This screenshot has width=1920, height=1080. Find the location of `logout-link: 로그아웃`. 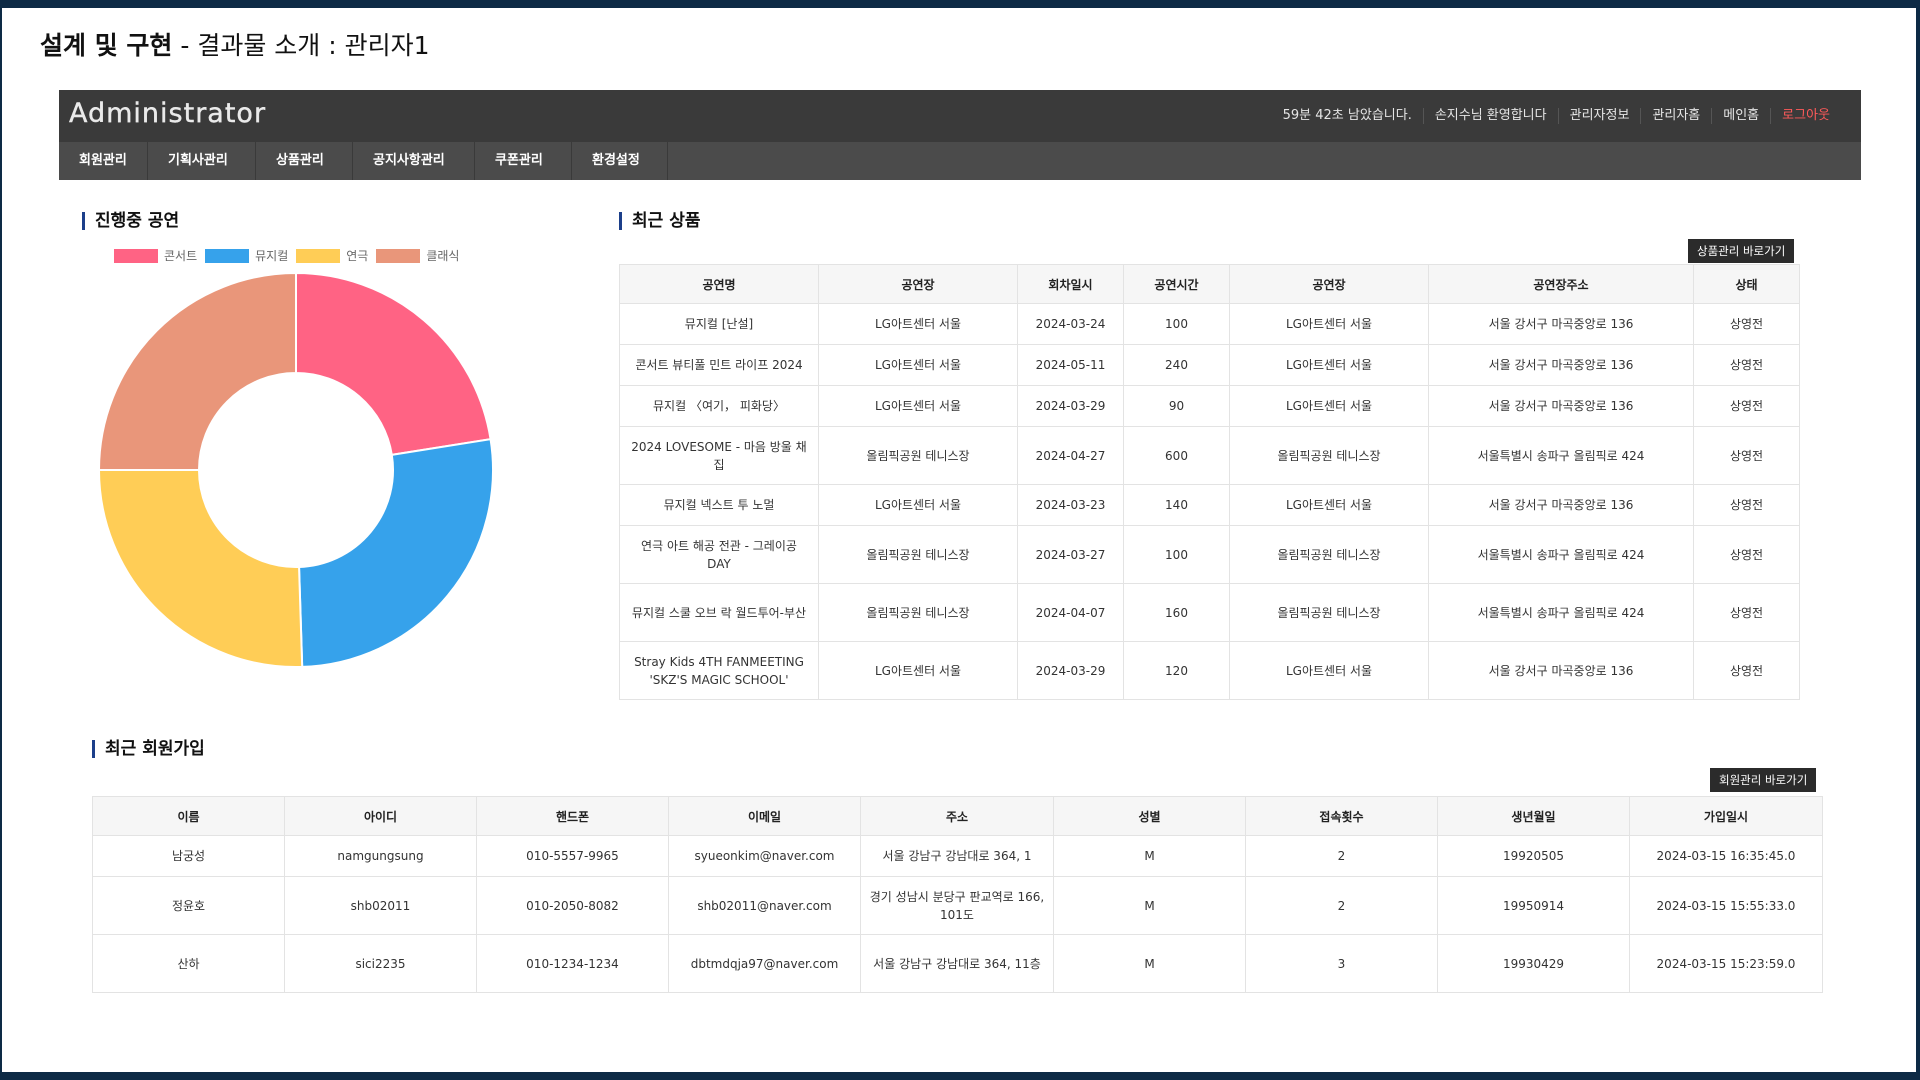

logout-link: 로그아웃 is located at coordinates (1805, 116).